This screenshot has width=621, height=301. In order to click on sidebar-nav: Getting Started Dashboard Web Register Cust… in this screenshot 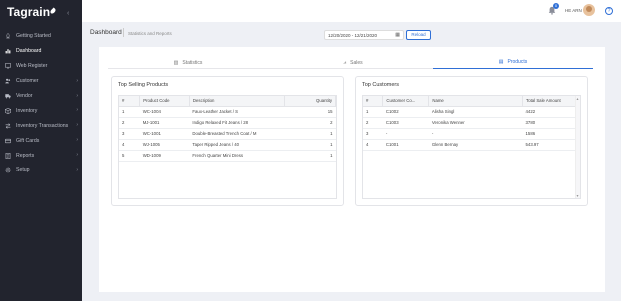, I will do `click(41, 103)`.